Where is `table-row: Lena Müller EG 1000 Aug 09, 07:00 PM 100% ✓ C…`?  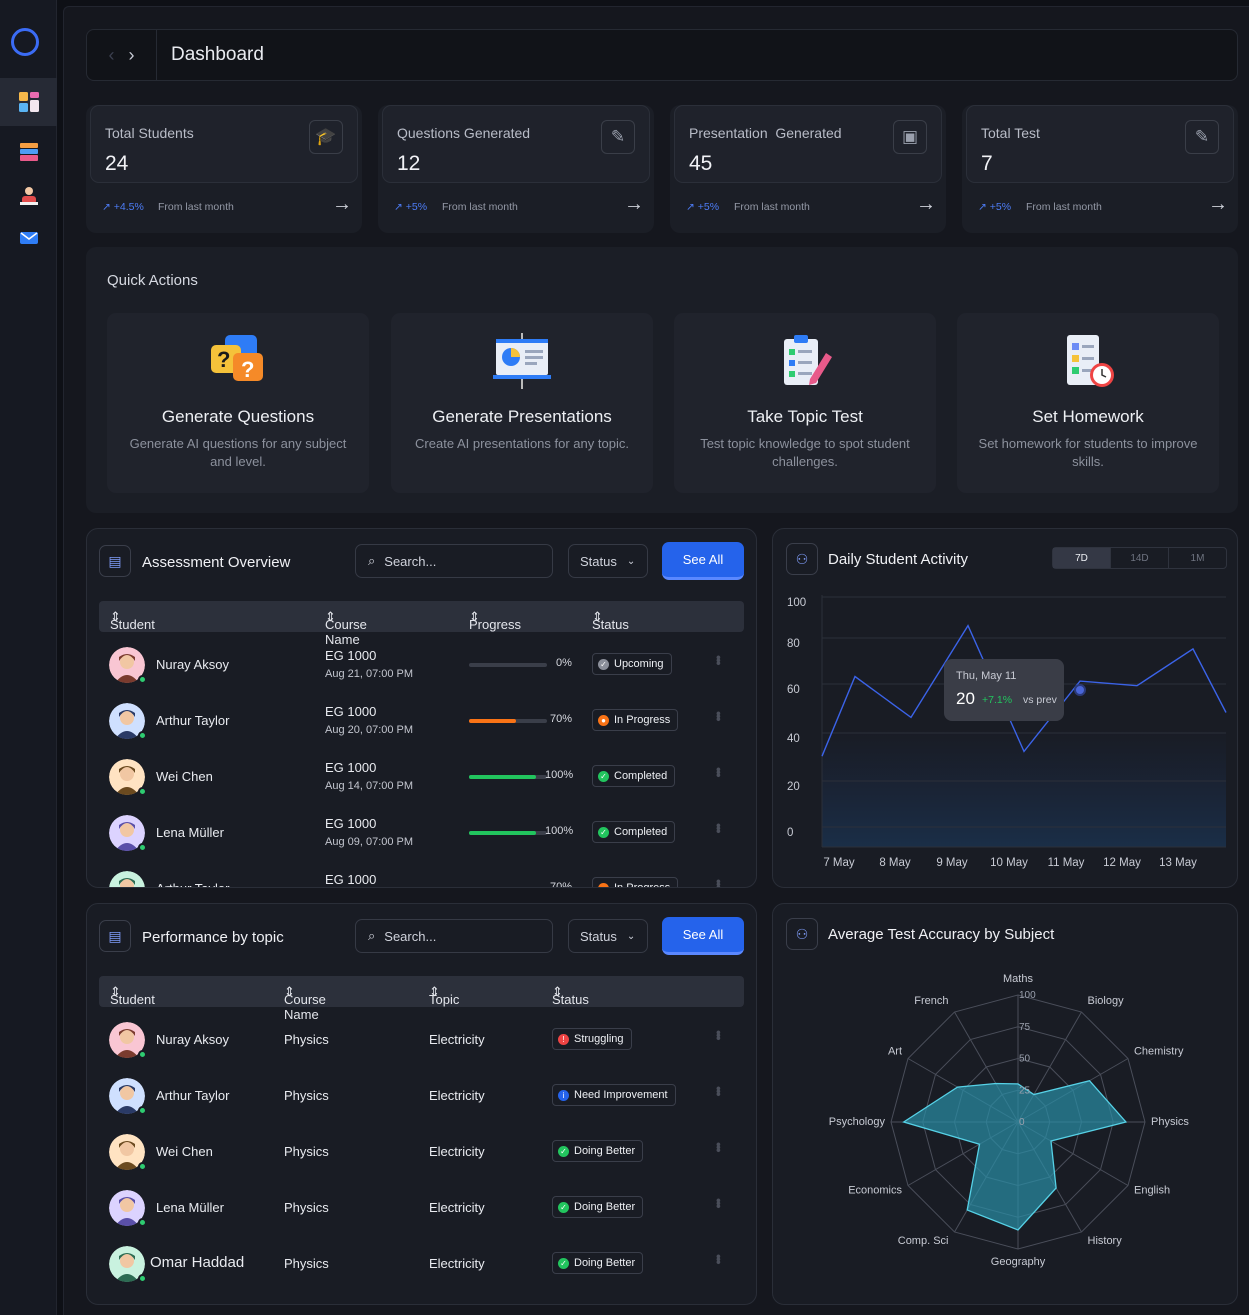 table-row: Lena Müller EG 1000 Aug 09, 07:00 PM 100% ✓ C… is located at coordinates (421, 833).